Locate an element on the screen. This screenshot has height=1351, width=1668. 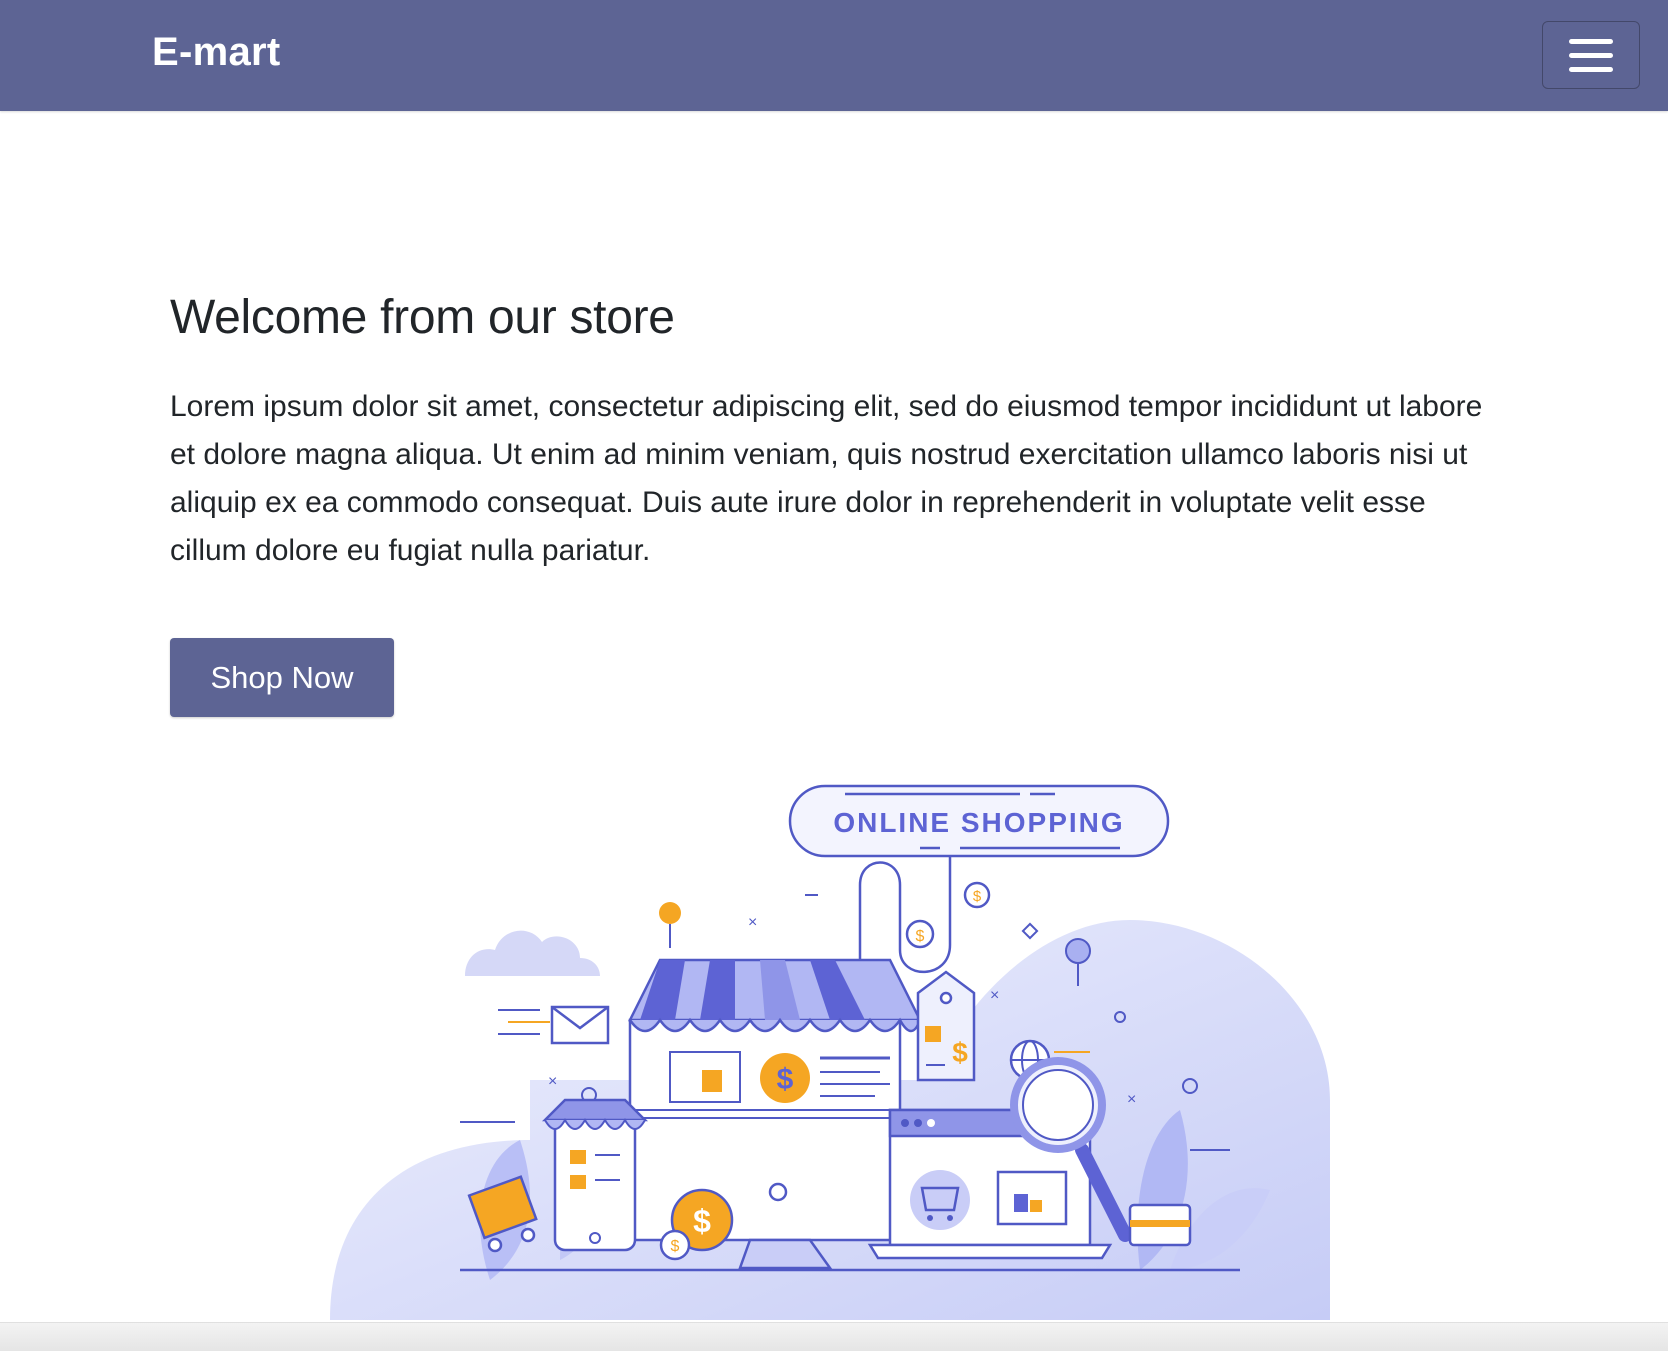
shop-now-button: Shop Now is located at coordinates (282, 677).